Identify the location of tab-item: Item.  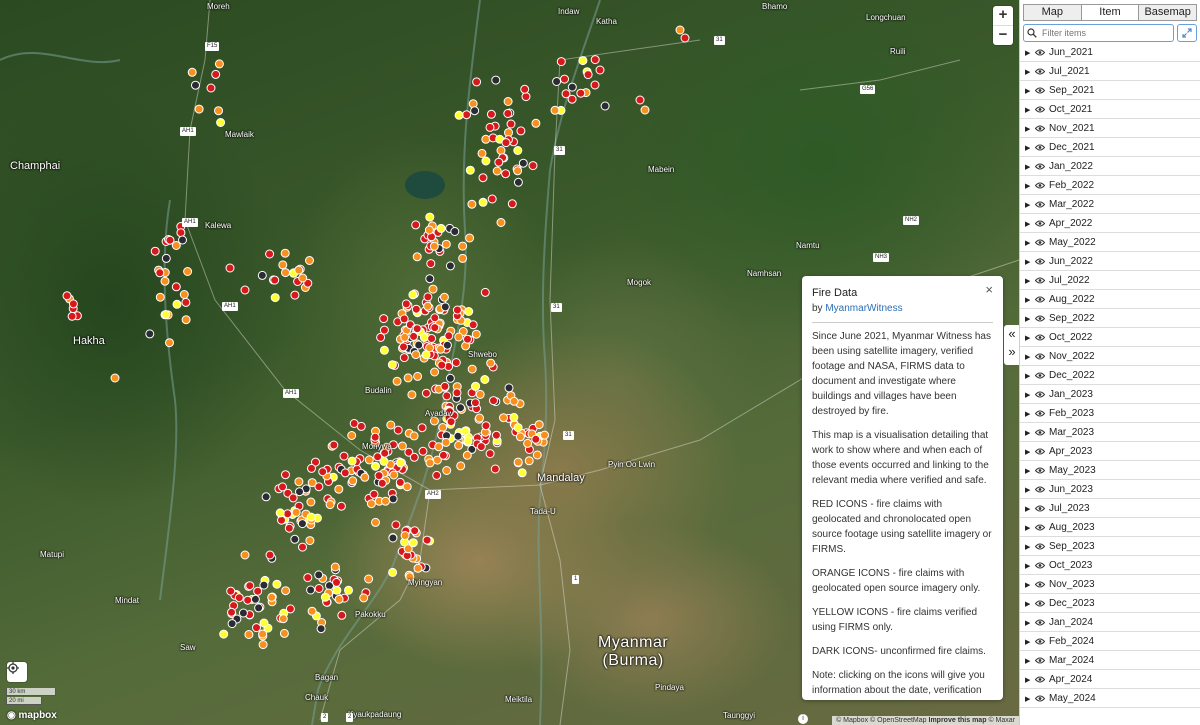
(1110, 12).